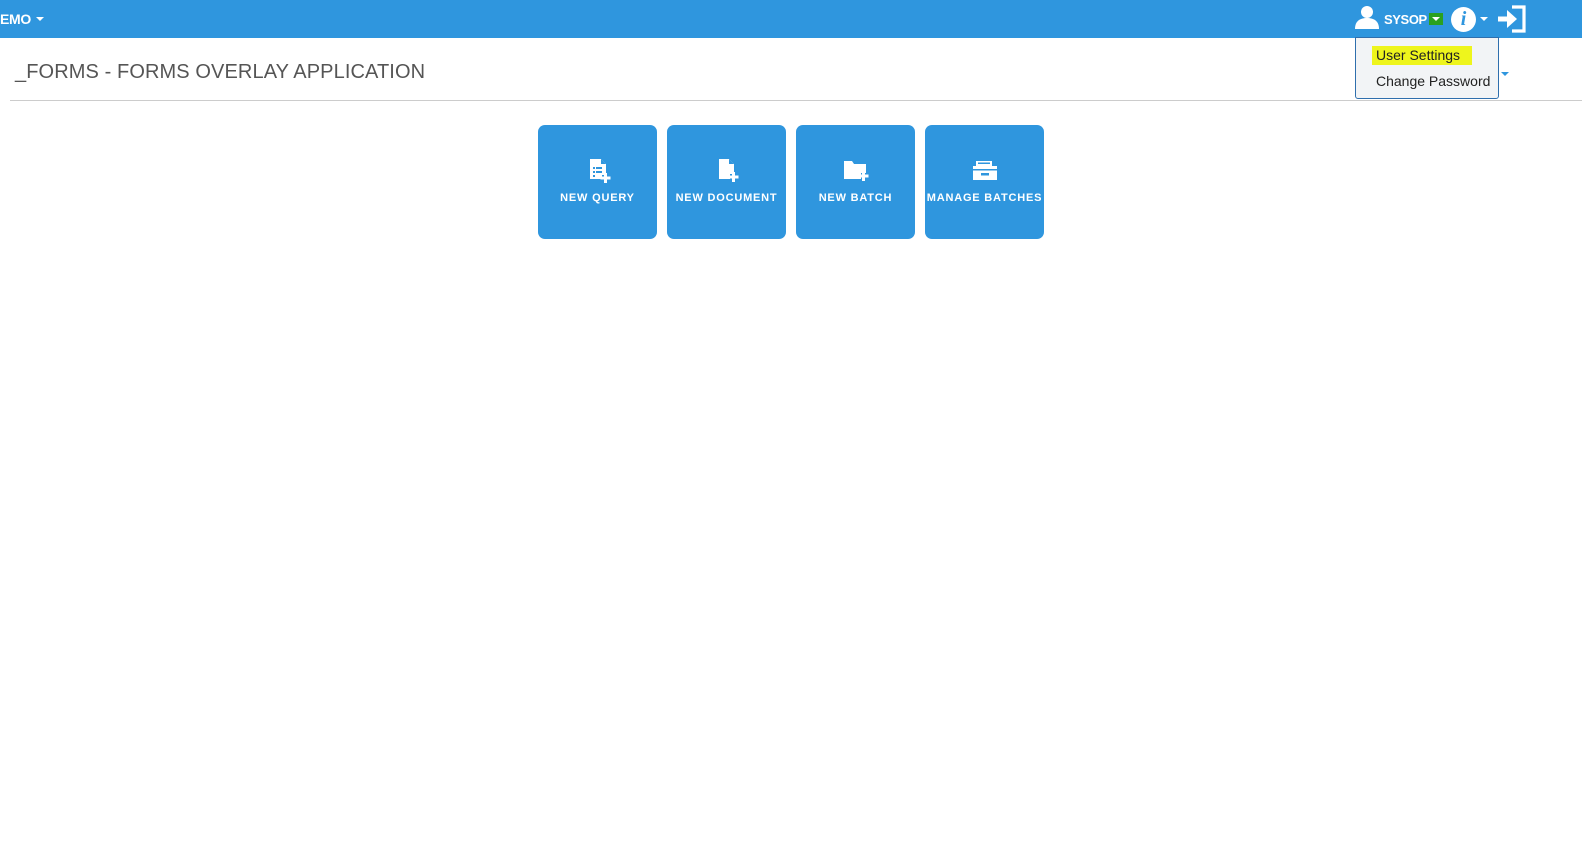 Image resolution: width=1582 pixels, height=842 pixels. I want to click on manage-batches-tile: MANAGE BATCHES, so click(984, 182).